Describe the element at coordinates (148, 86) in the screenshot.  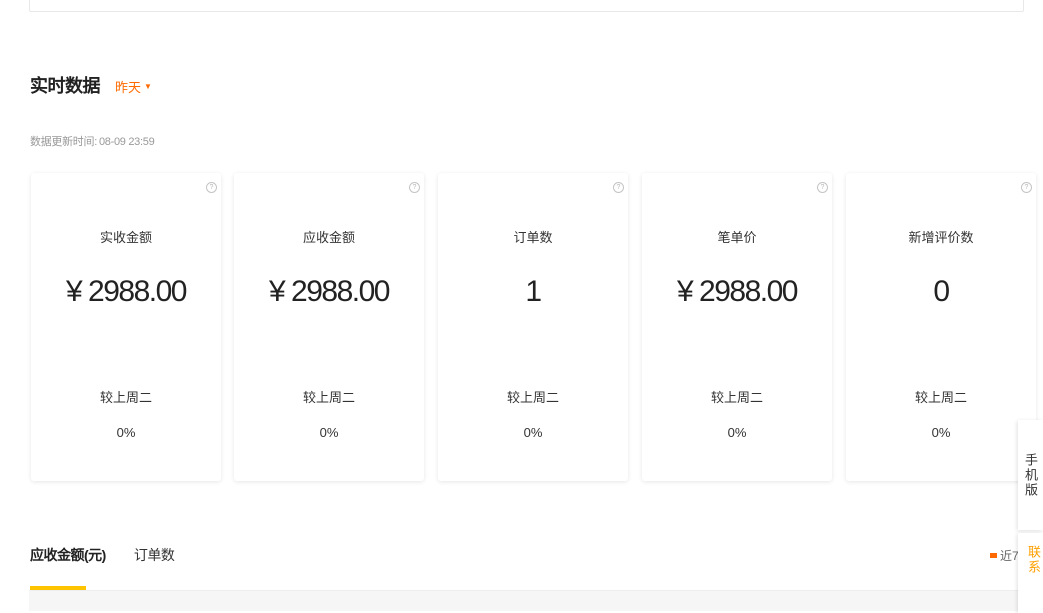
I see `caret-down-icon: ▼` at that location.